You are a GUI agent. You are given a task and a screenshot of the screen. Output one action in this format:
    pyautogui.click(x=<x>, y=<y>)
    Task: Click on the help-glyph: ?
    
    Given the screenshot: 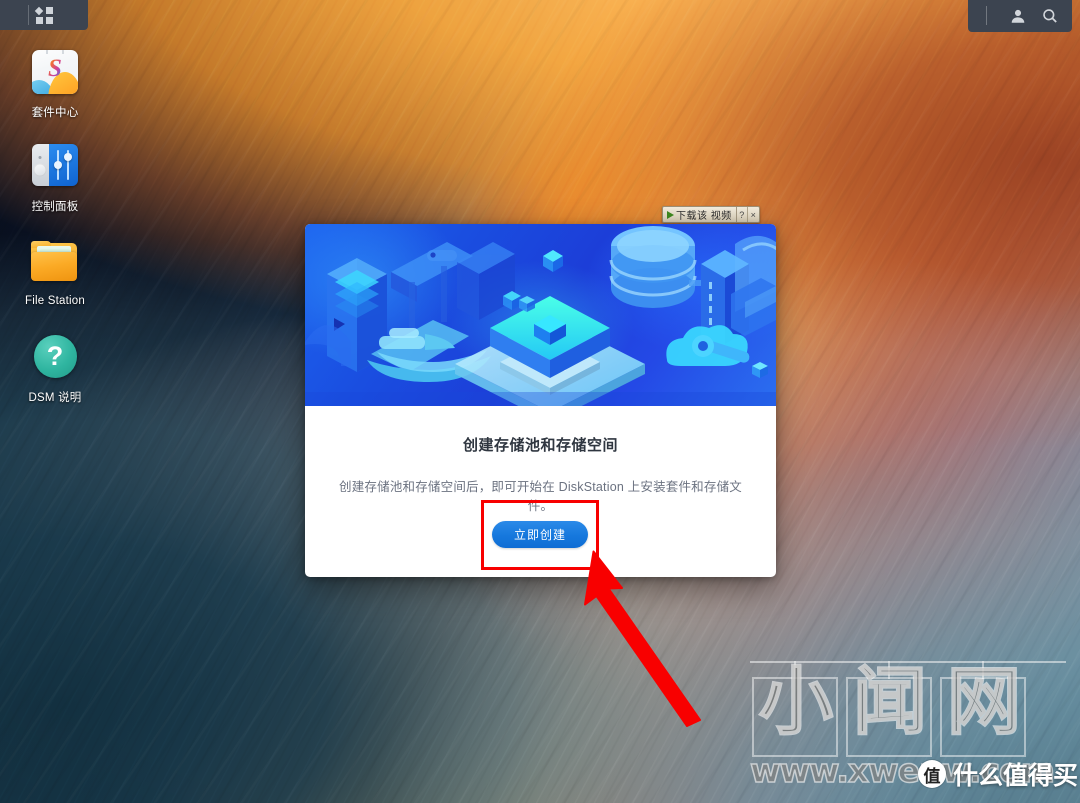 What is the action you would take?
    pyautogui.click(x=55, y=356)
    